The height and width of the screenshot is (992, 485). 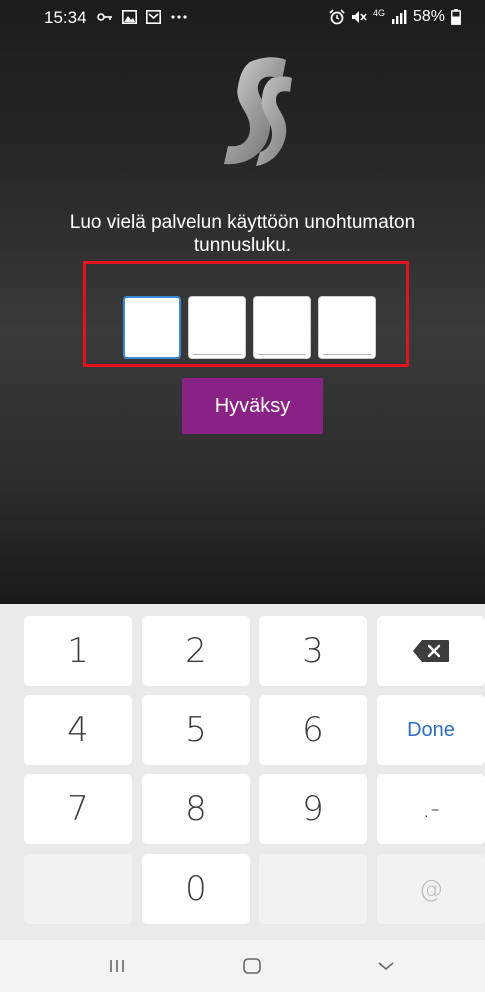 I want to click on notification-icons, so click(x=142, y=17).